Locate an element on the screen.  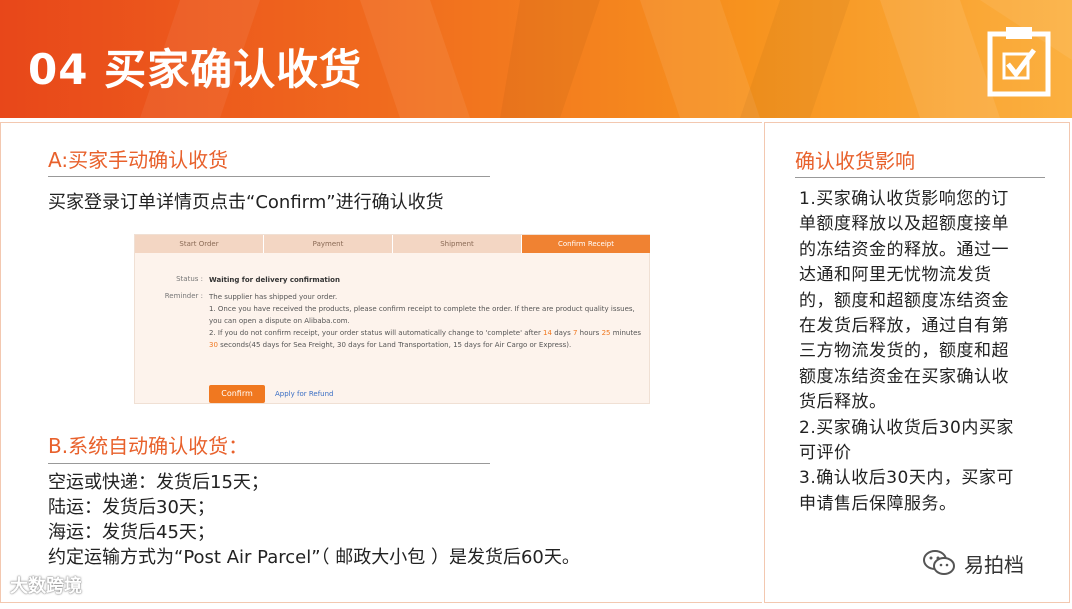
step-shipment: Shipment is located at coordinates (457, 244).